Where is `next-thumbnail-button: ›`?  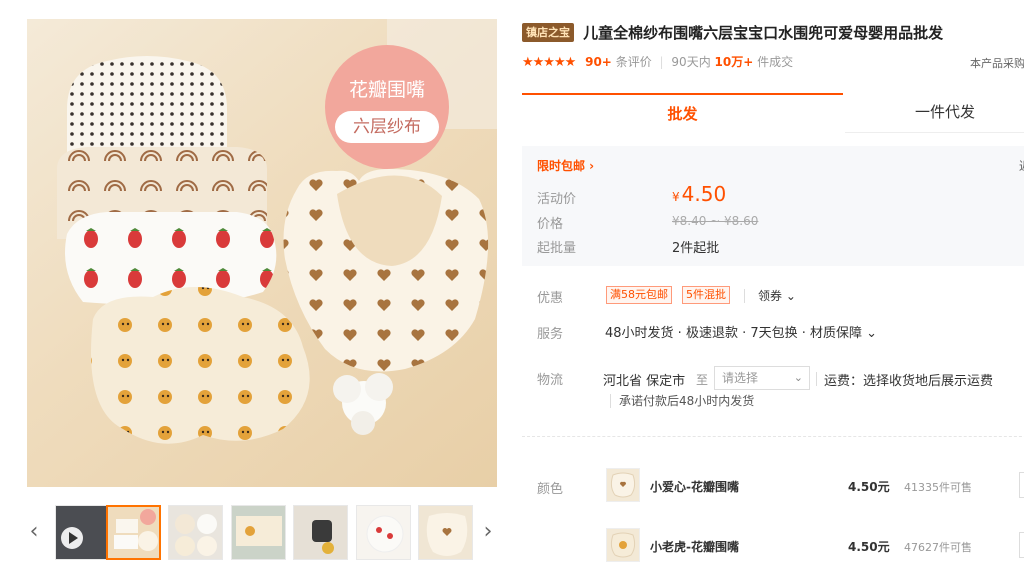
next-thumbnail-button: › is located at coordinates (488, 532).